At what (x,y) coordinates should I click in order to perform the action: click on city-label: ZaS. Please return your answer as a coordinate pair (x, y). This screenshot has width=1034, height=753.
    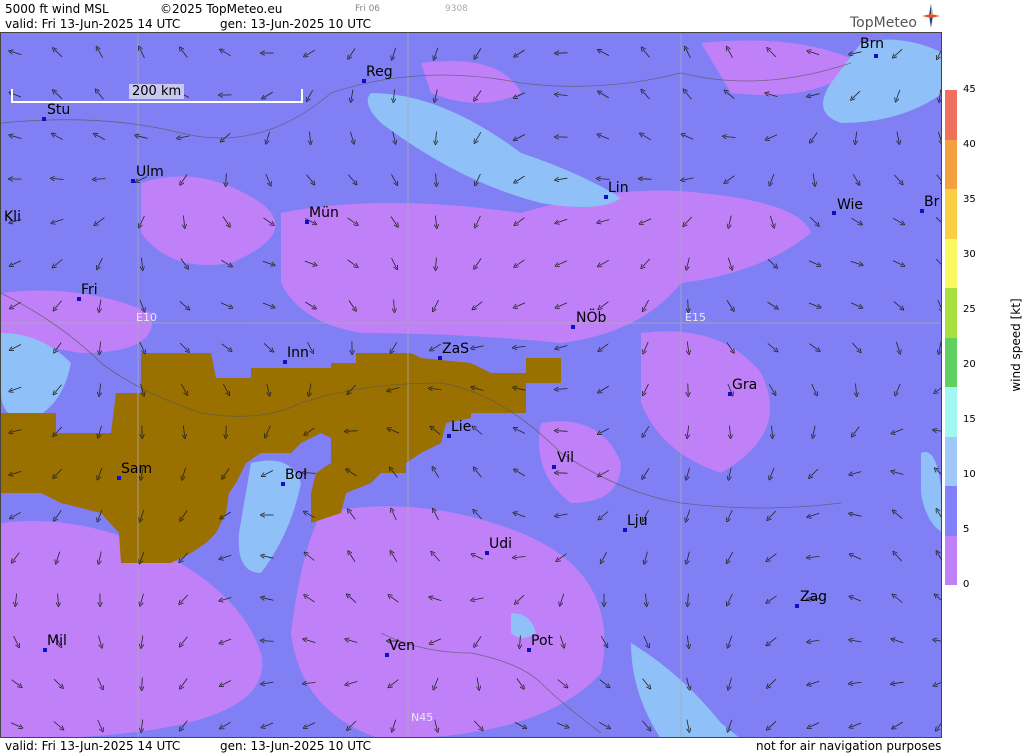
    Looking at the image, I should click on (456, 349).